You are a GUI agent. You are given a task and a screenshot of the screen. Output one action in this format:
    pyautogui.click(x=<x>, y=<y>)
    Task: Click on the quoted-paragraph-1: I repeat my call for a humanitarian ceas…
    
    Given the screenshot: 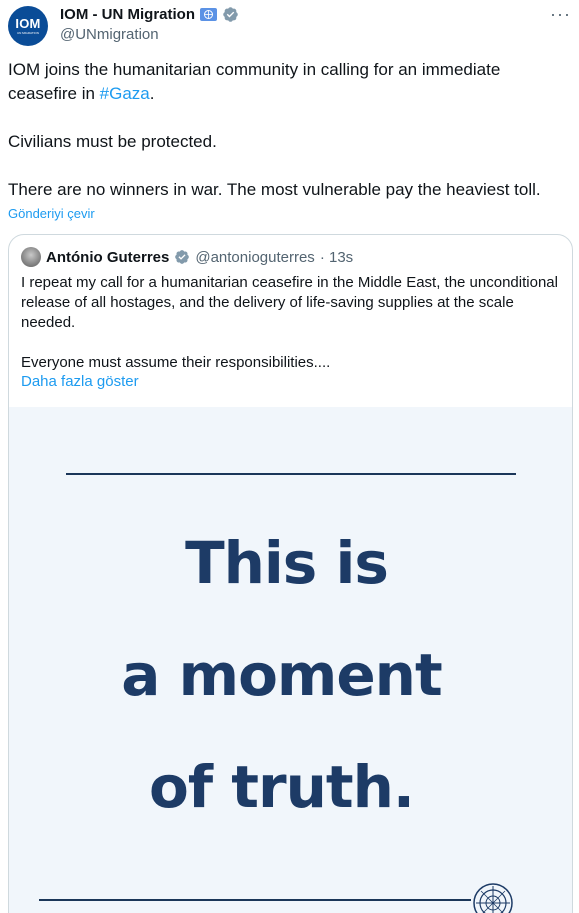 What is the action you would take?
    pyautogui.click(x=289, y=302)
    